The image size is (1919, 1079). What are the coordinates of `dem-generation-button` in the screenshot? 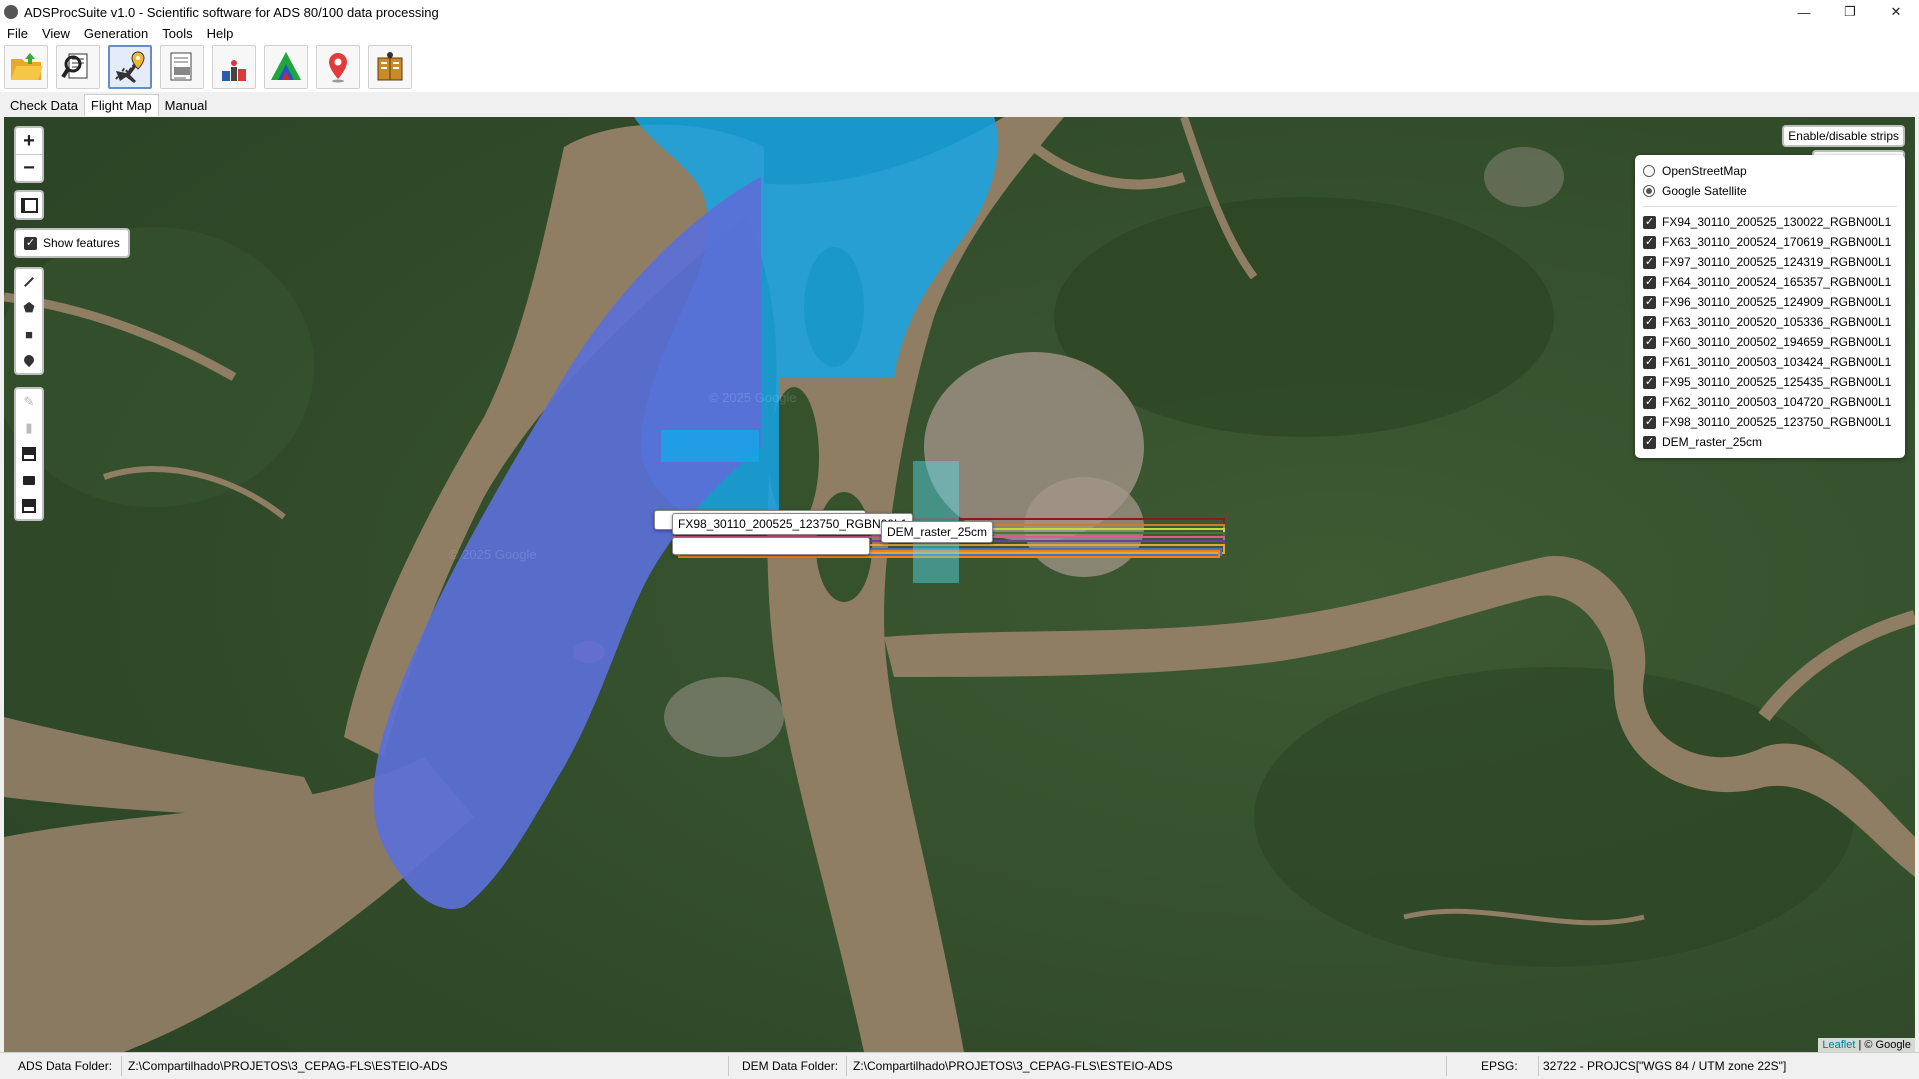 It's located at (286, 67).